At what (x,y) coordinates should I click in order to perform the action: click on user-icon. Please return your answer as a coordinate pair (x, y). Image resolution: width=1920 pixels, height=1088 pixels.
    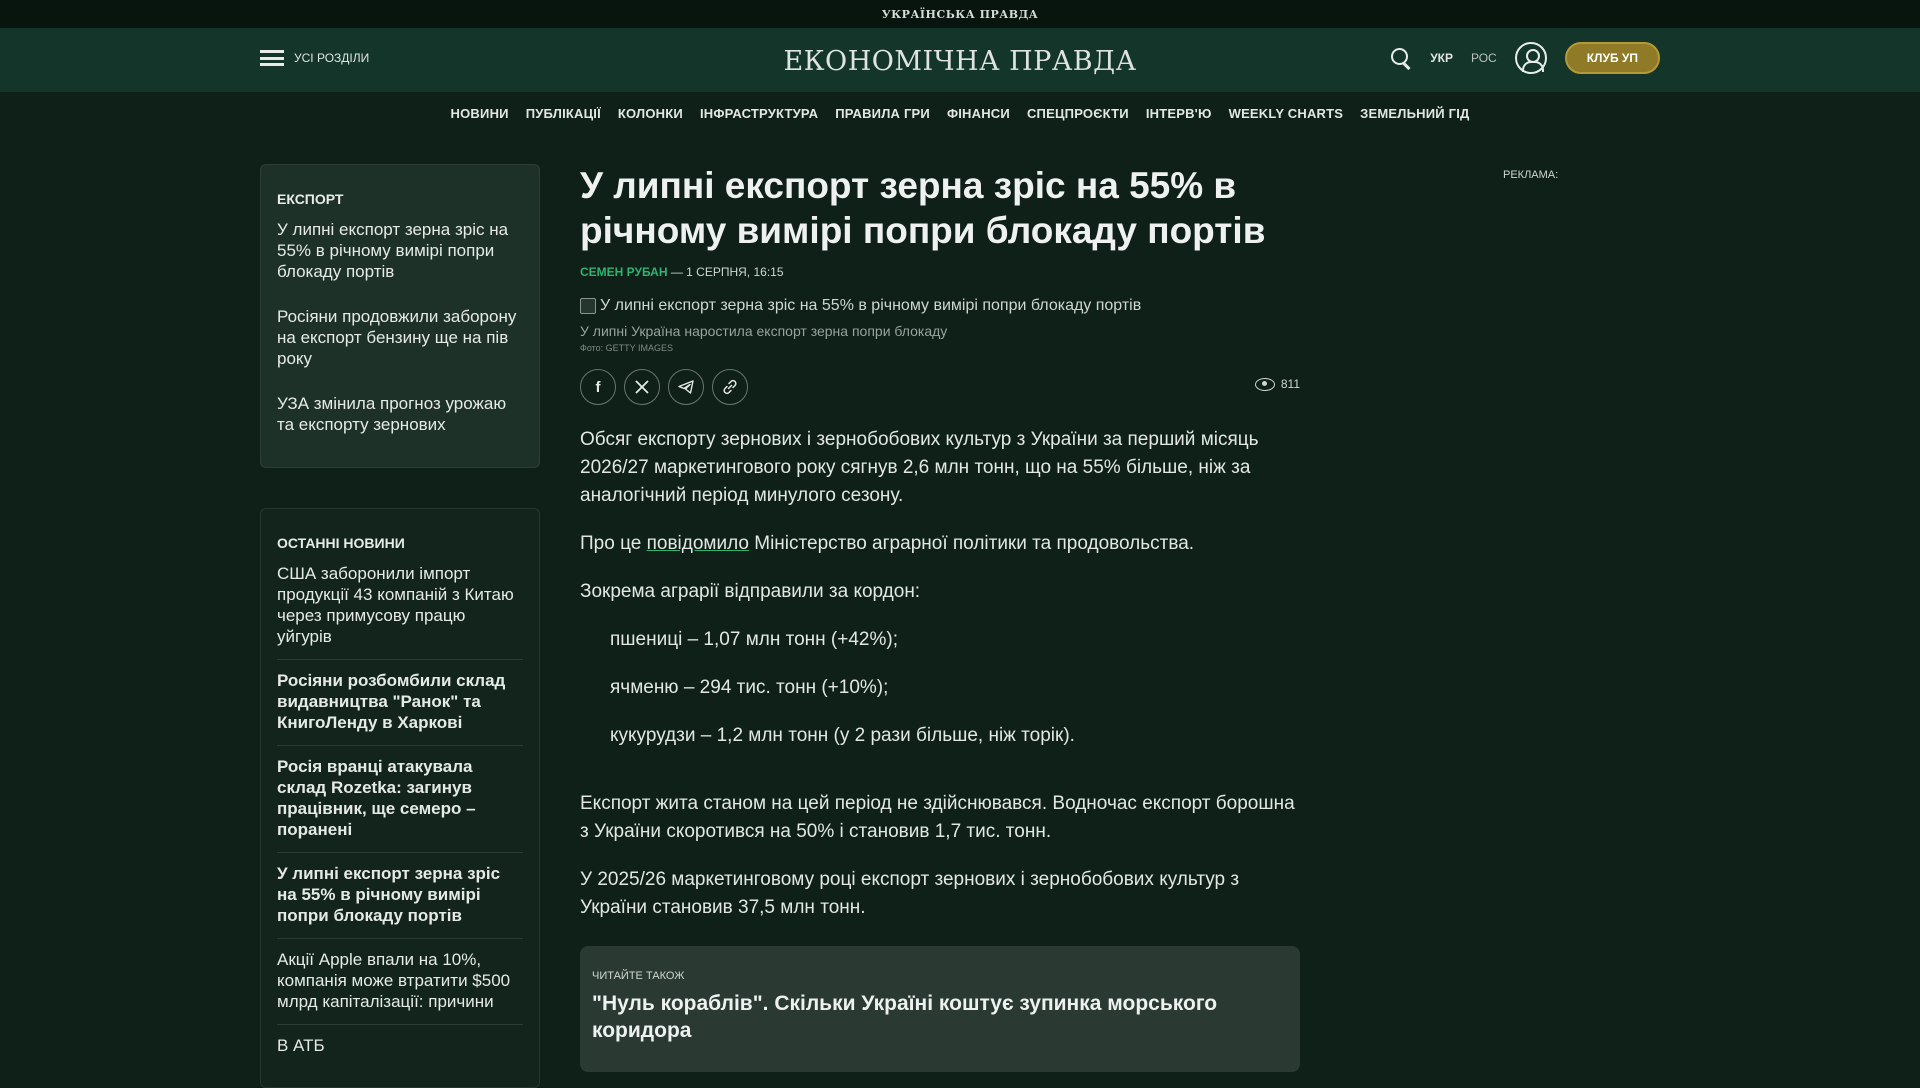
    Looking at the image, I should click on (1530, 58).